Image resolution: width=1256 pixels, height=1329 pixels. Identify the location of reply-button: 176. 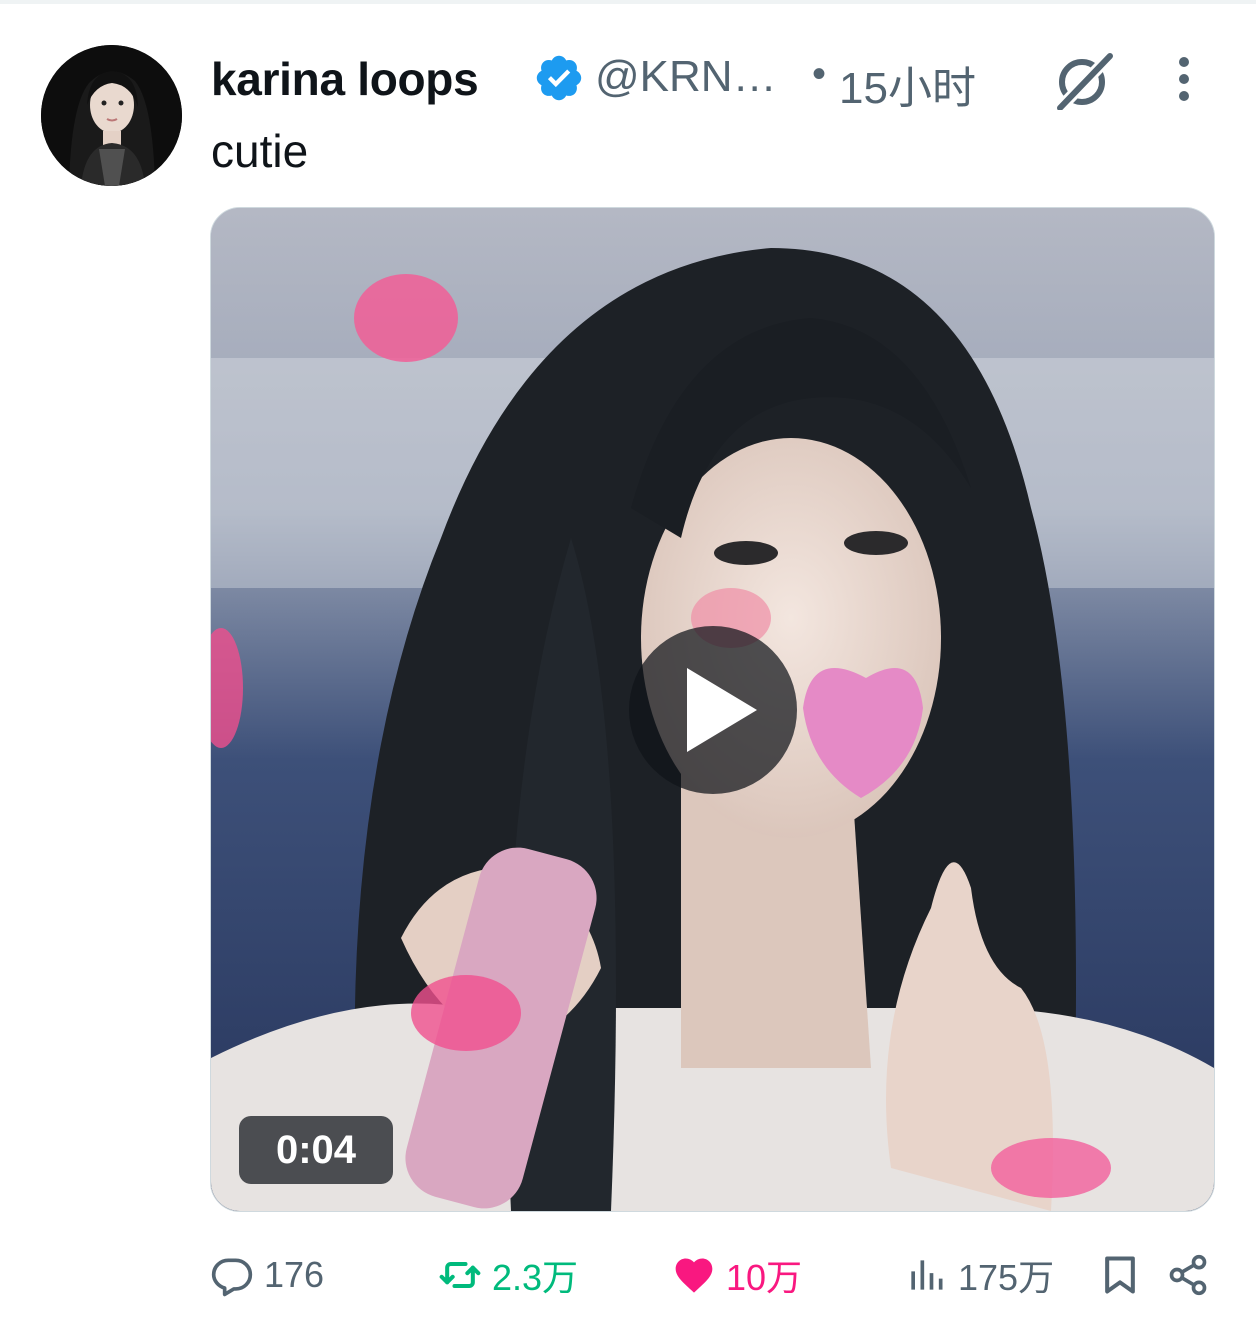
(267, 1275).